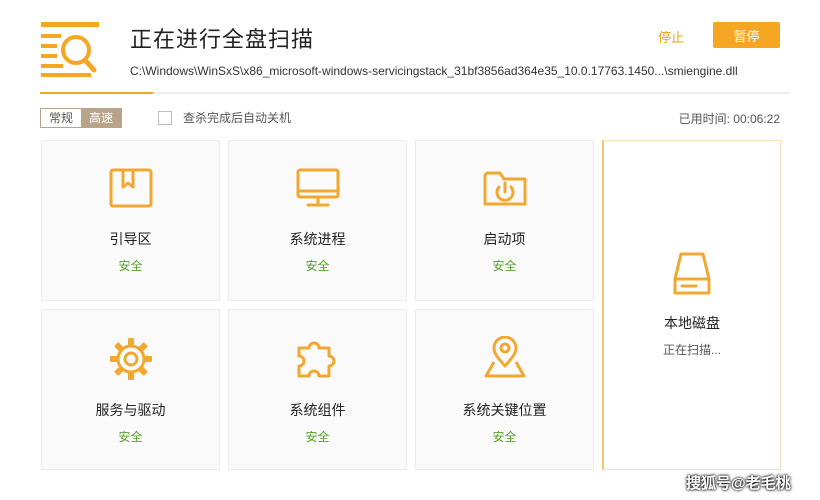  I want to click on scan-item-name: 系统关键位置, so click(504, 410).